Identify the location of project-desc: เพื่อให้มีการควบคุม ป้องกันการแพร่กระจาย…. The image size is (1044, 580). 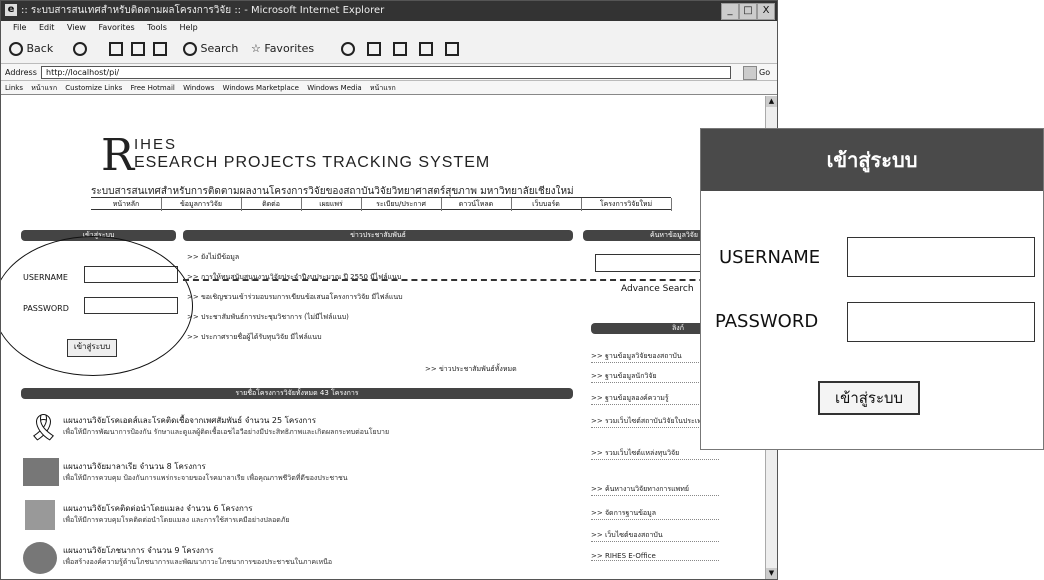
(205, 478).